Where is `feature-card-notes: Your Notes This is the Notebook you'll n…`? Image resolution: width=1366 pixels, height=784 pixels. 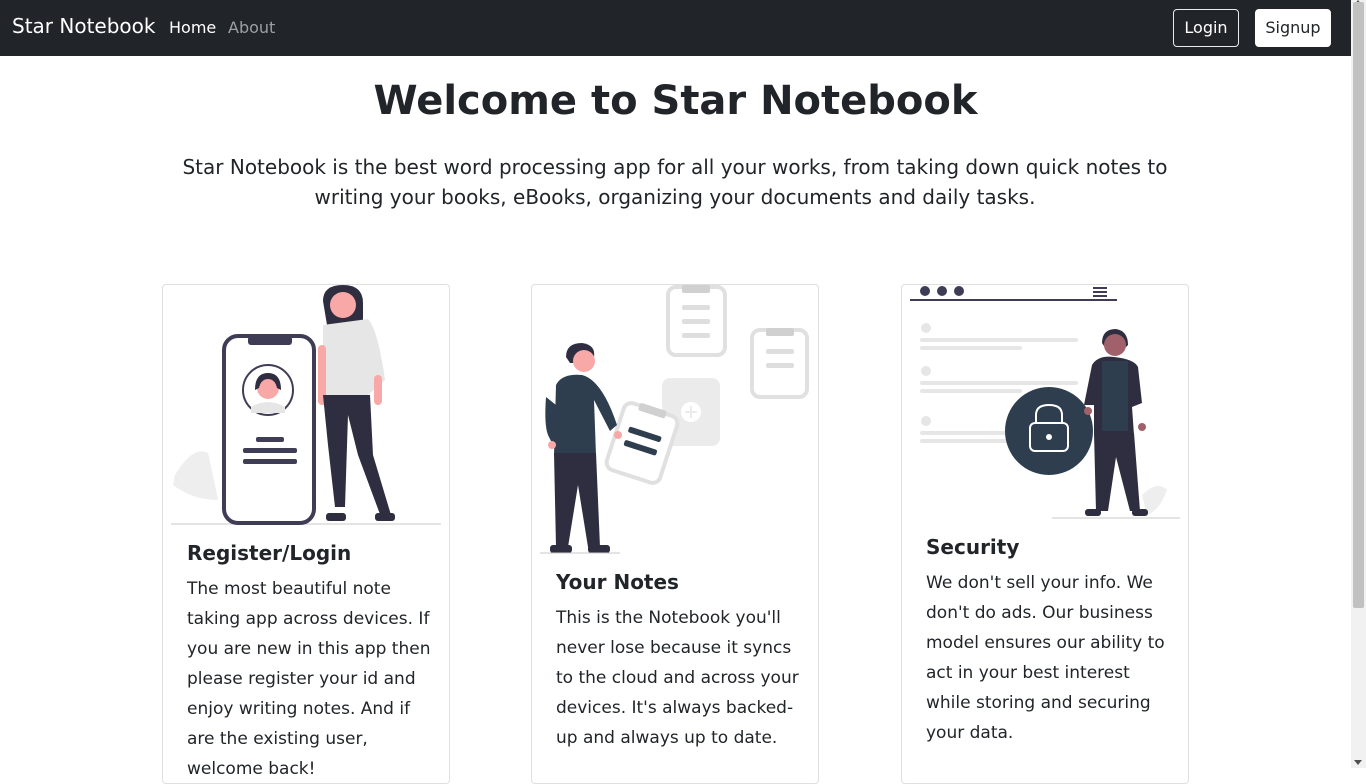 feature-card-notes: Your Notes This is the Notebook you'll n… is located at coordinates (675, 534).